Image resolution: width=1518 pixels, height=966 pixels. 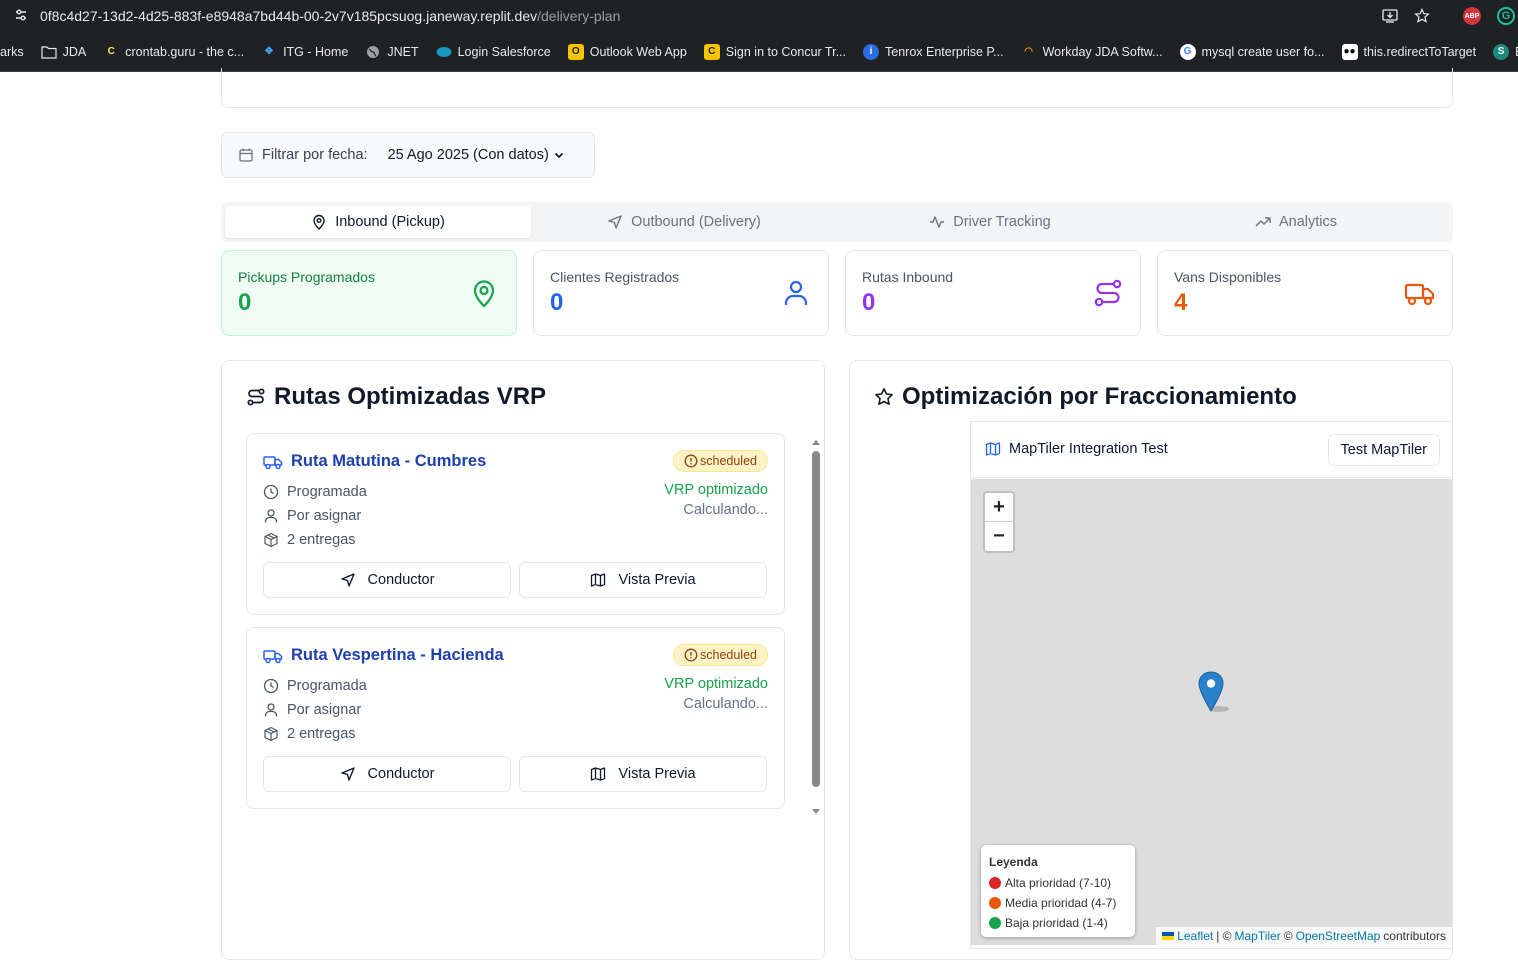 I want to click on stat-title: Vans Disponibles, so click(x=1228, y=277).